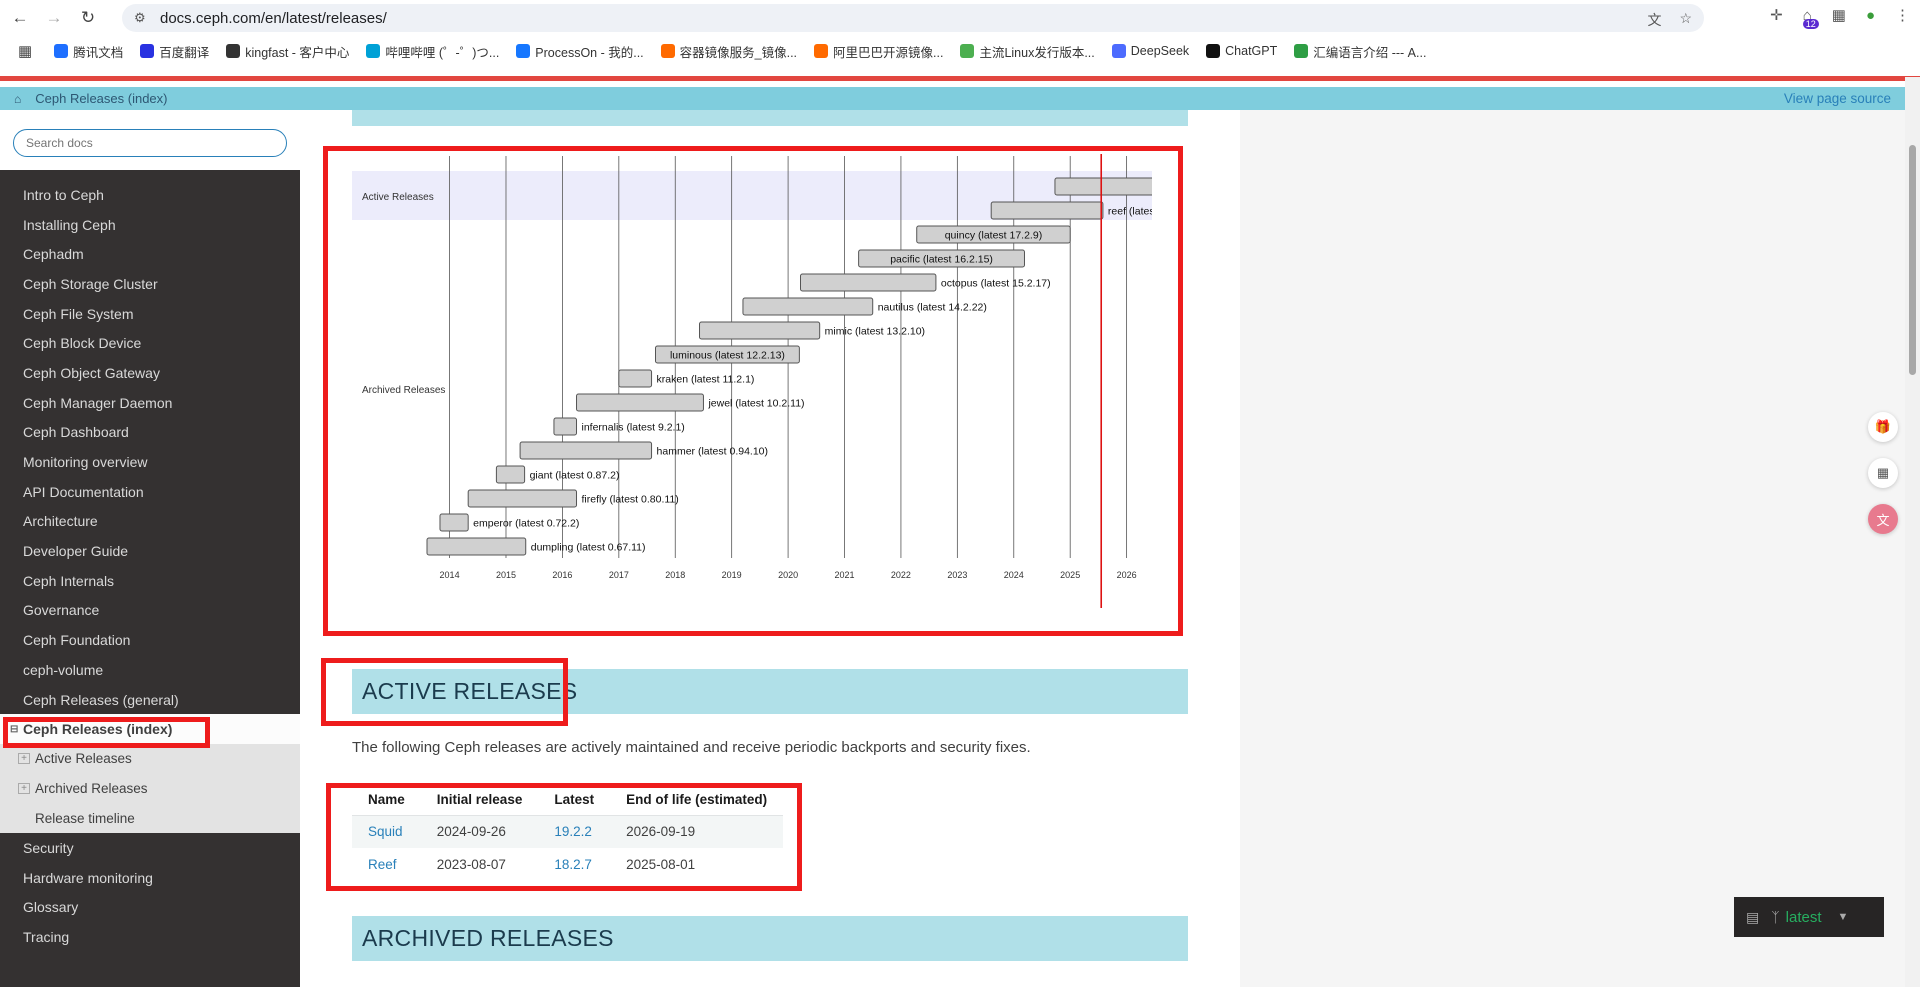 Image resolution: width=1920 pixels, height=987 pixels. Describe the element at coordinates (150, 581) in the screenshot. I see `sidebar-item: Ceph Internals` at that location.